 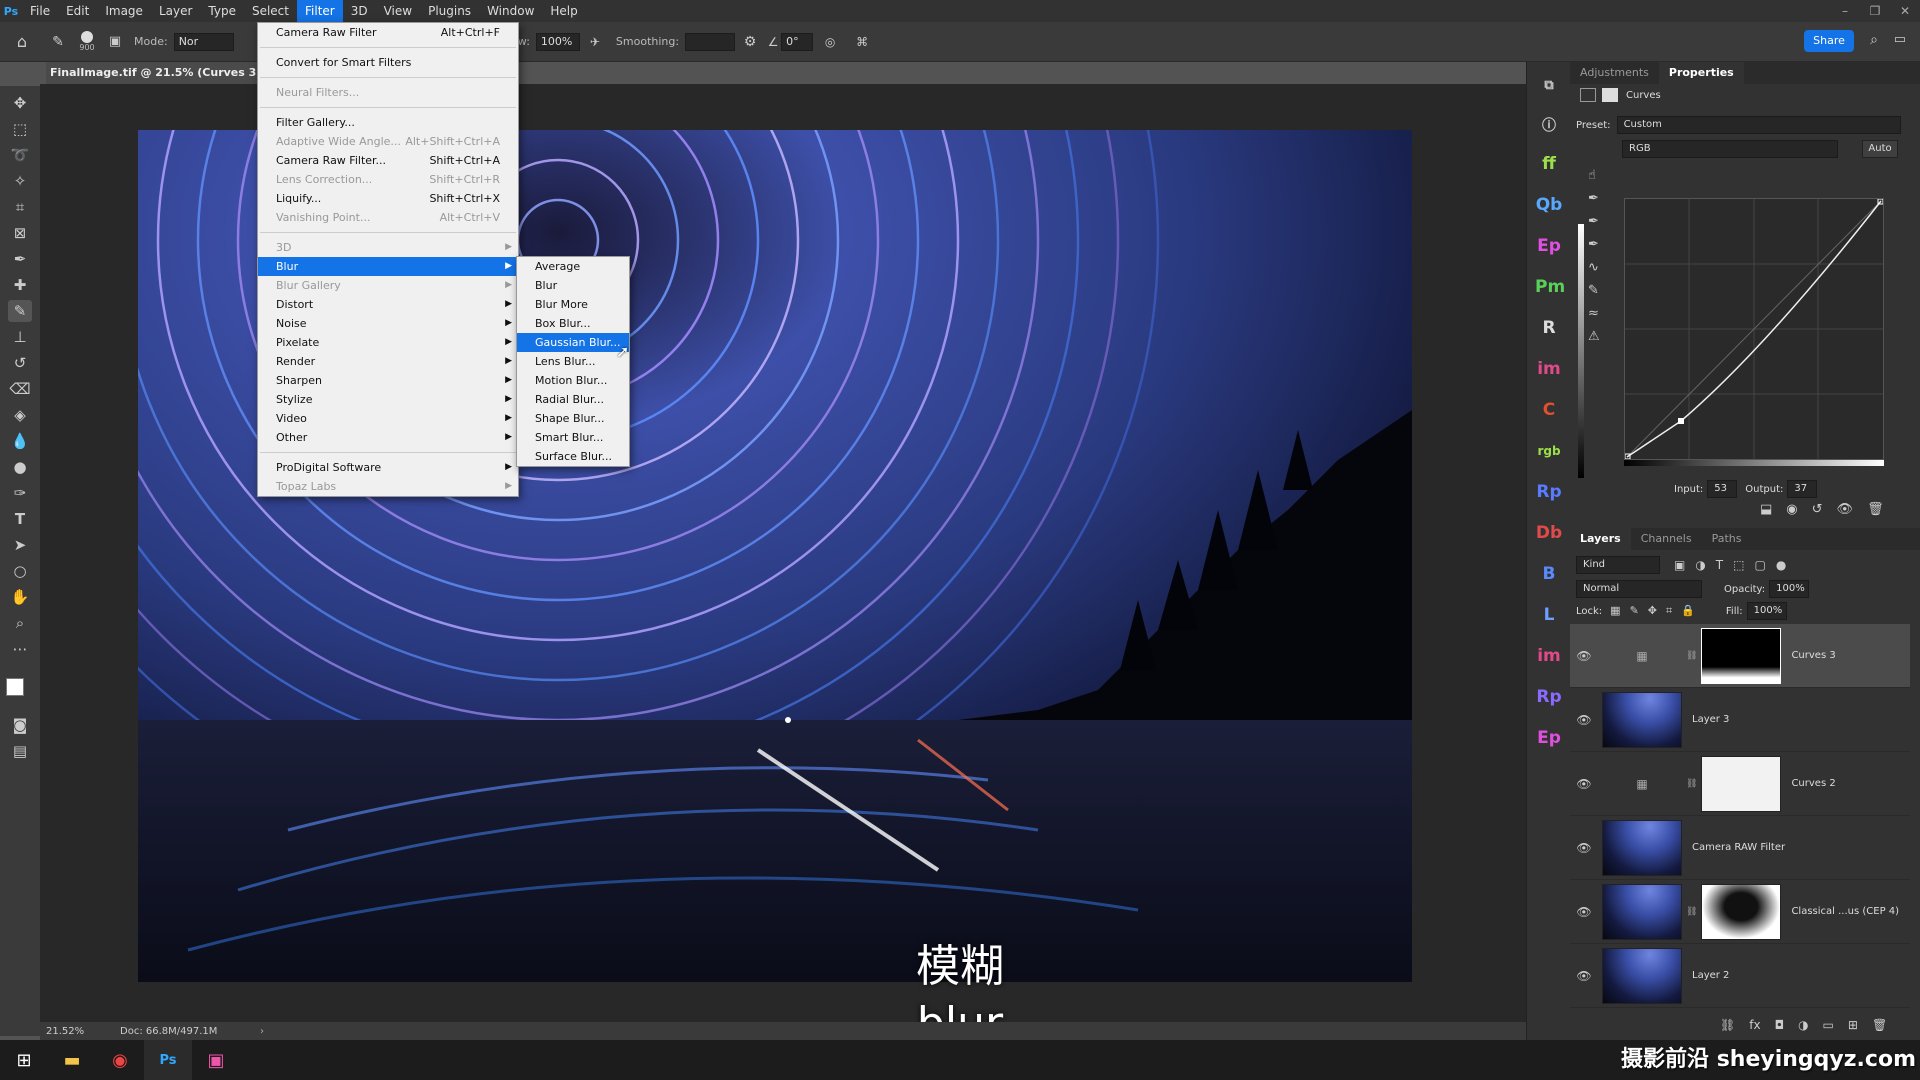 I want to click on plugin-rp-icon: Rp, so click(x=1549, y=492).